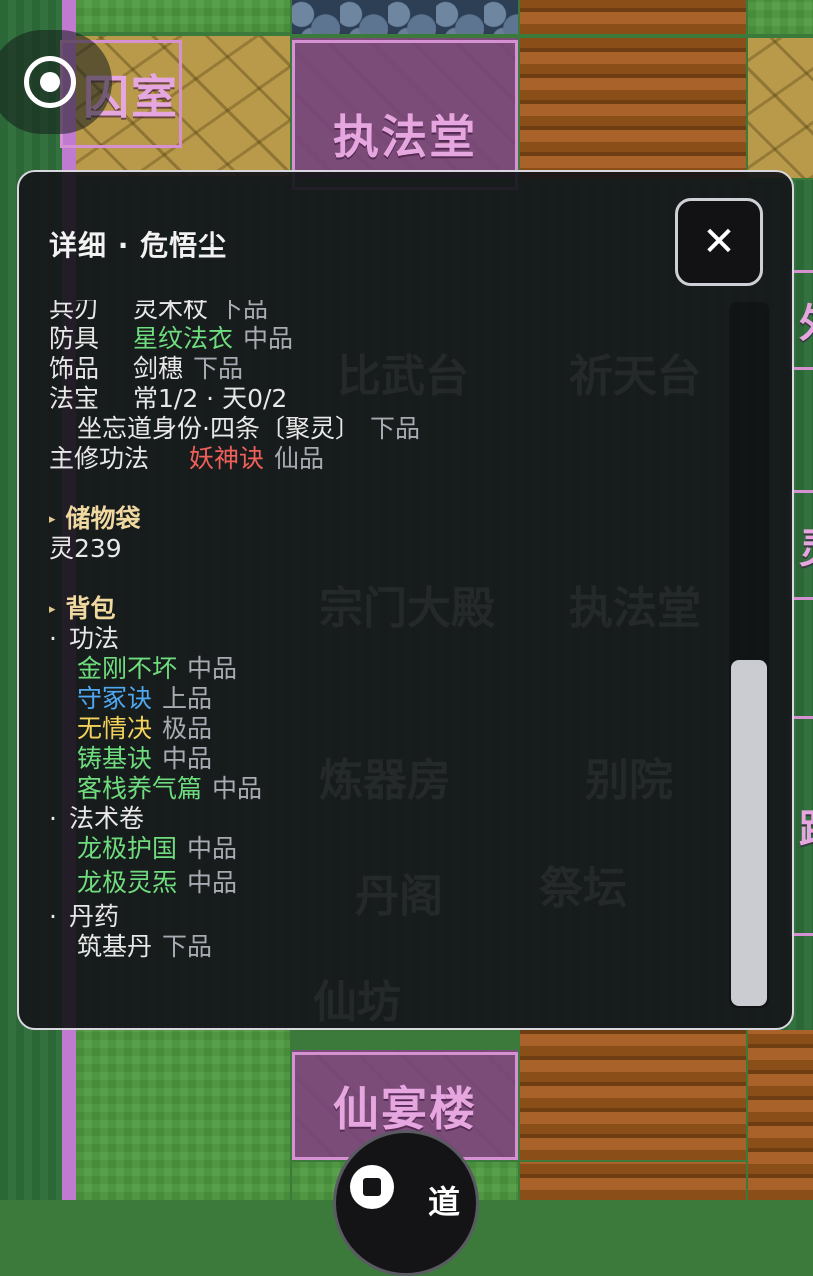 This screenshot has height=1276, width=813. I want to click on building-label: 外, so click(806, 320).